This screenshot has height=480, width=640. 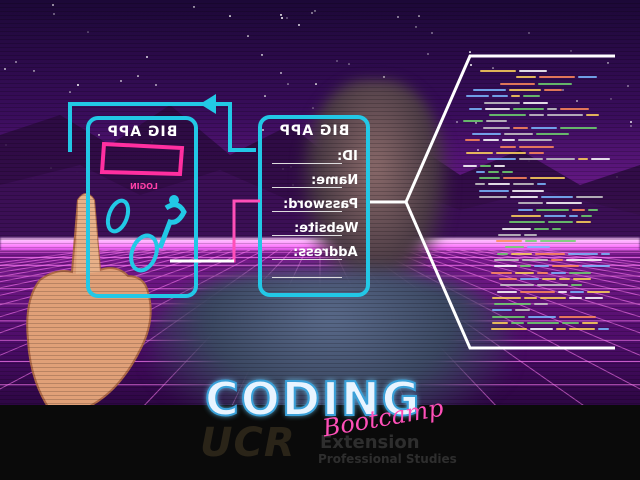 What do you see at coordinates (320, 204) in the screenshot?
I see `field-password: Password:` at bounding box center [320, 204].